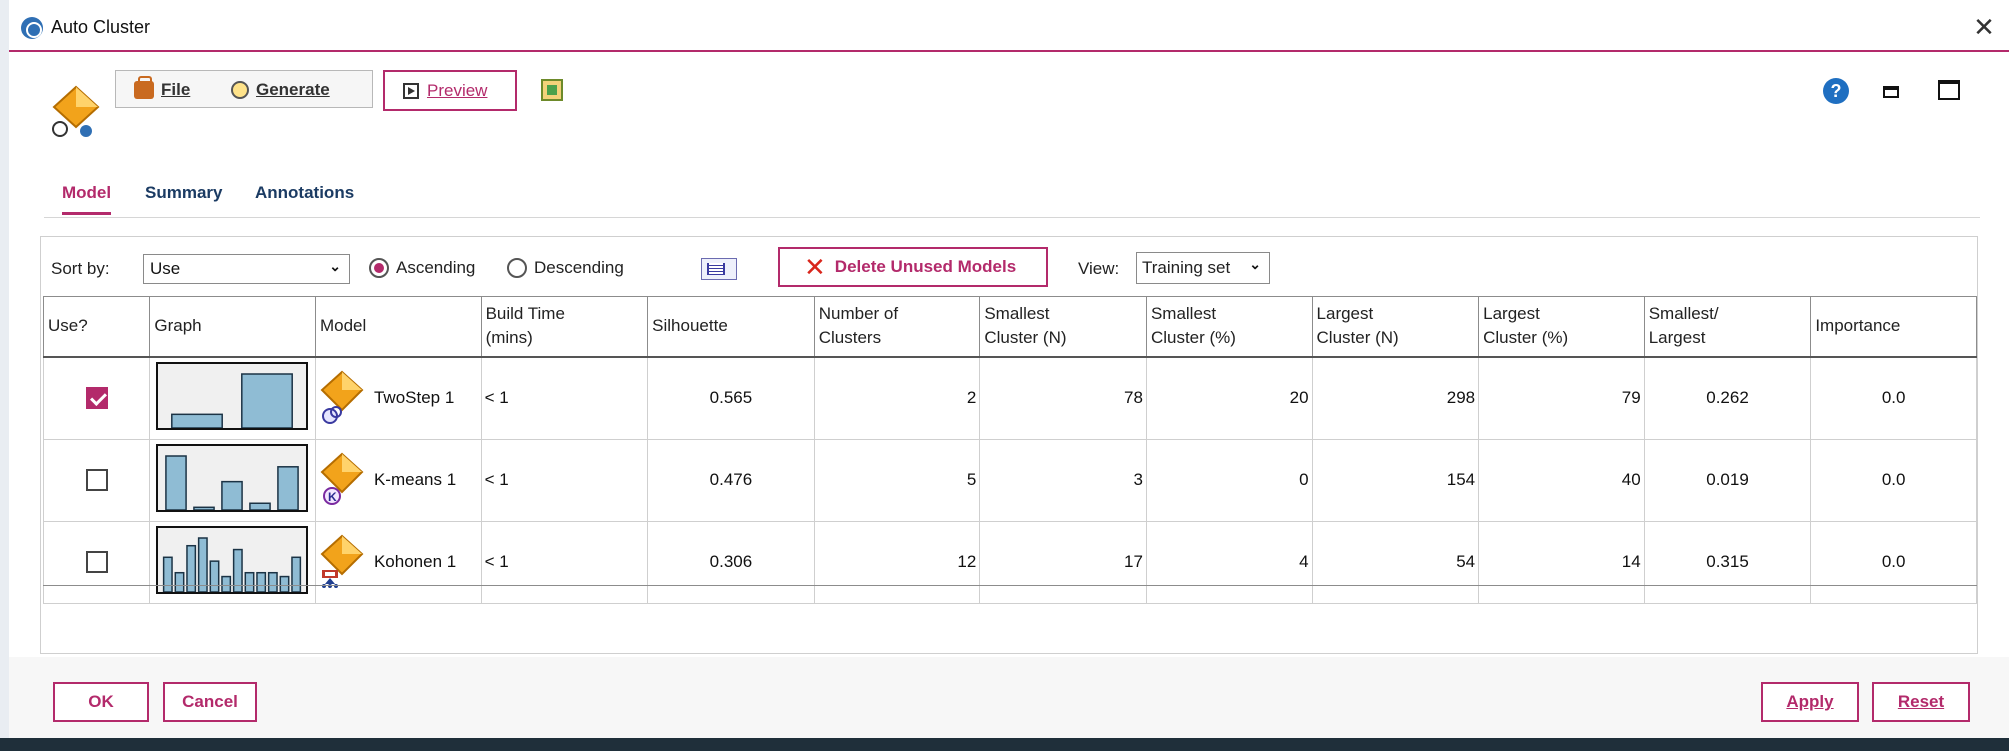 This screenshot has width=2009, height=751. I want to click on footer-area, so click(1009, 697).